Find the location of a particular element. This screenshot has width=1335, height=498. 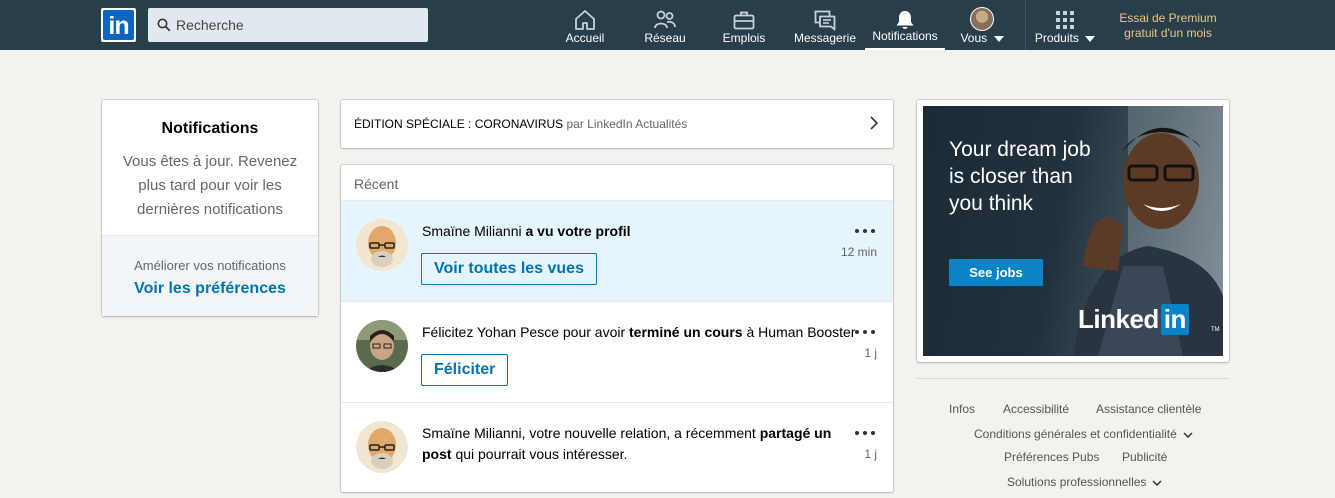

edition-title: ÉDITION SPÉCIALE : CORONAVIRUS is located at coordinates (459, 124).